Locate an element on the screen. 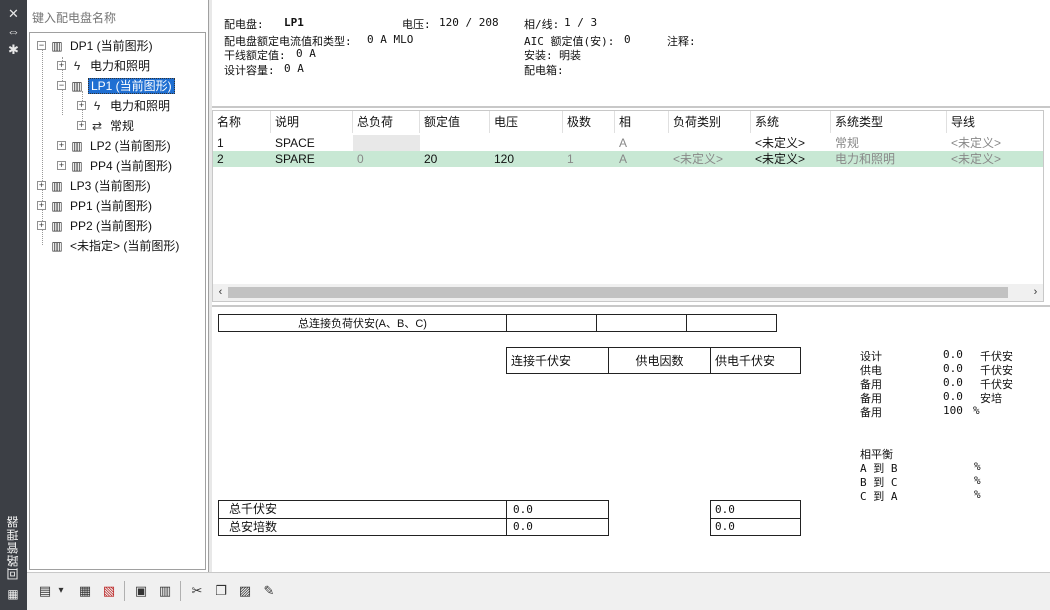 This screenshot has width=1050, height=610. tree-item-lp1-power: + ϟ 电力和照明 is located at coordinates (124, 105).